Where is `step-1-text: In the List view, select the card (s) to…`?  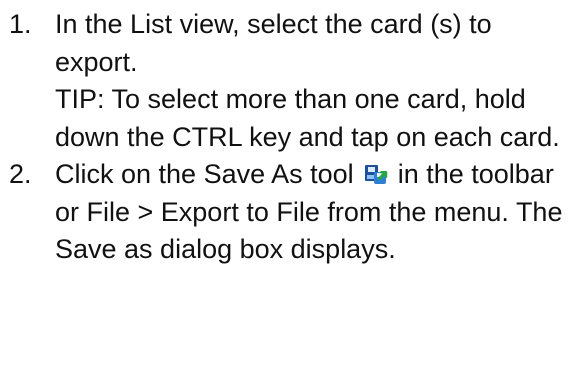
step-1-text: In the List view, select the card (s) to… is located at coordinates (273, 43).